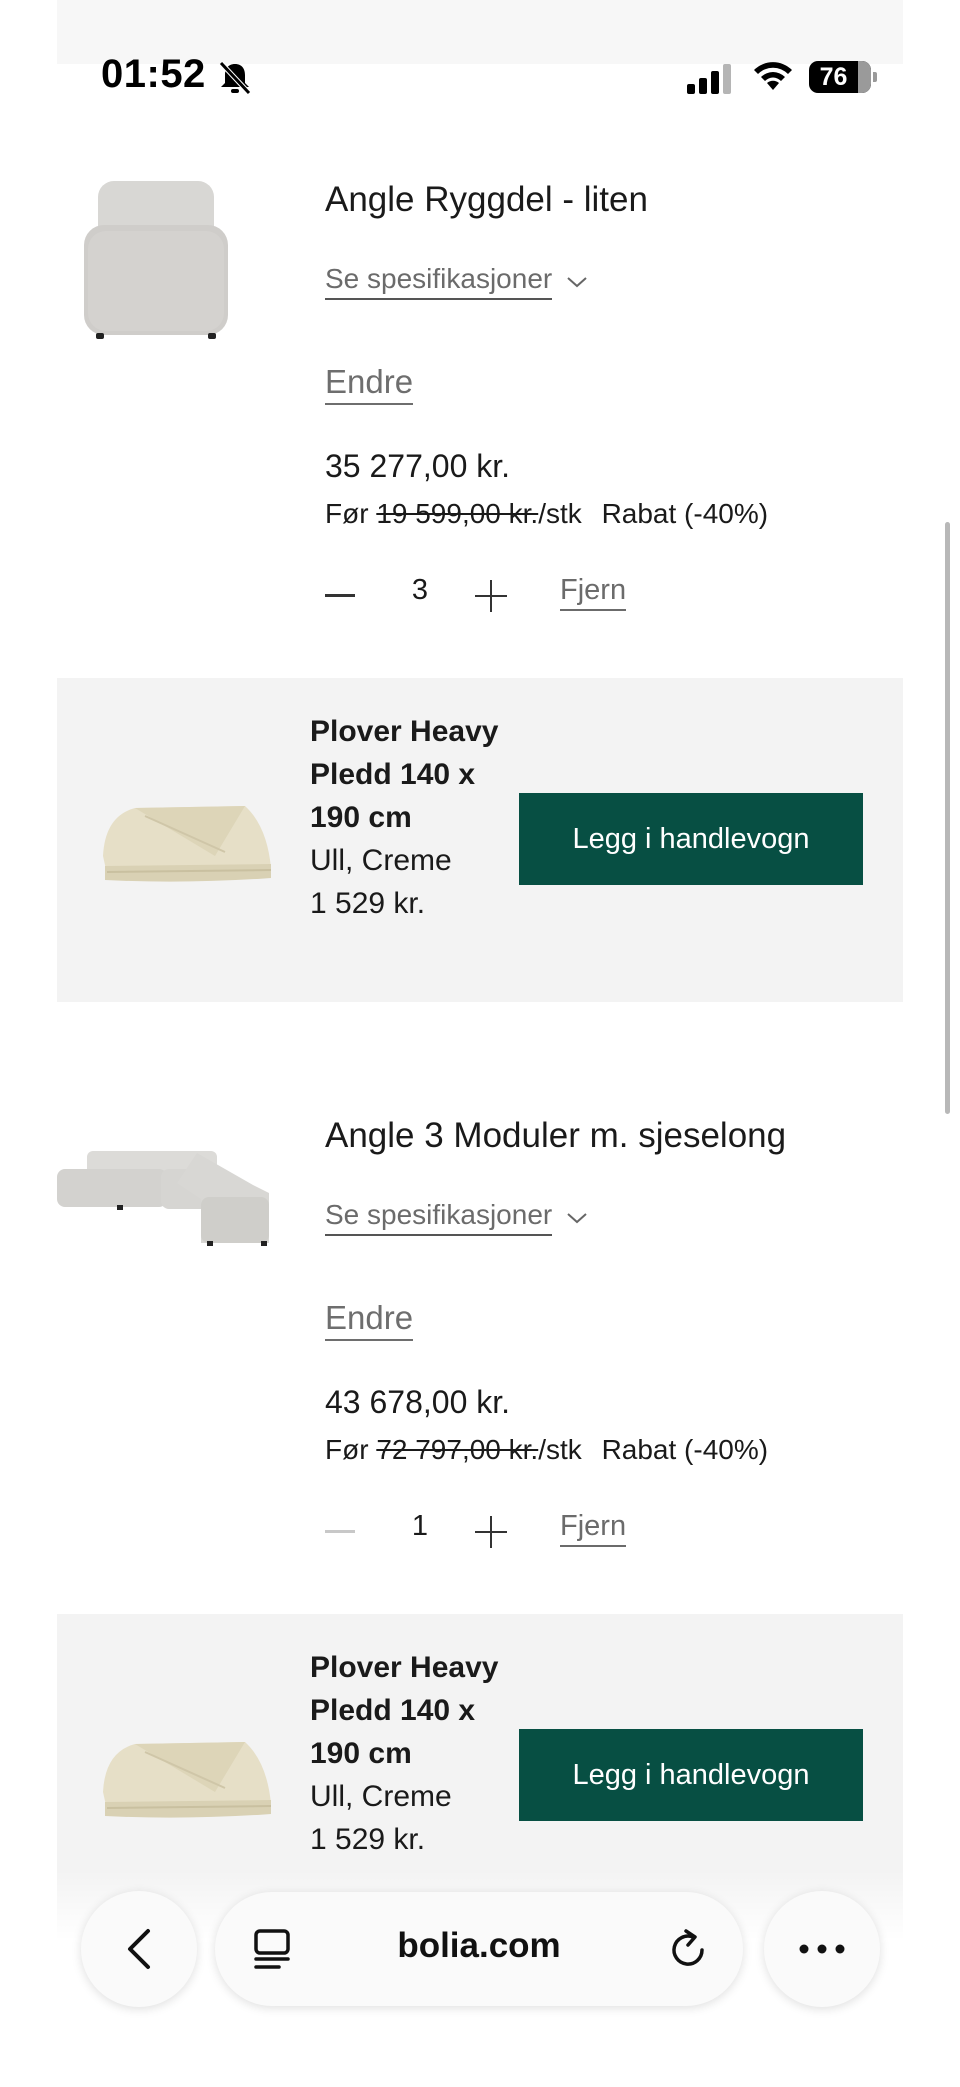  Describe the element at coordinates (486, 200) in the screenshot. I see `product-title: Angle Ryggdel - liten` at that location.